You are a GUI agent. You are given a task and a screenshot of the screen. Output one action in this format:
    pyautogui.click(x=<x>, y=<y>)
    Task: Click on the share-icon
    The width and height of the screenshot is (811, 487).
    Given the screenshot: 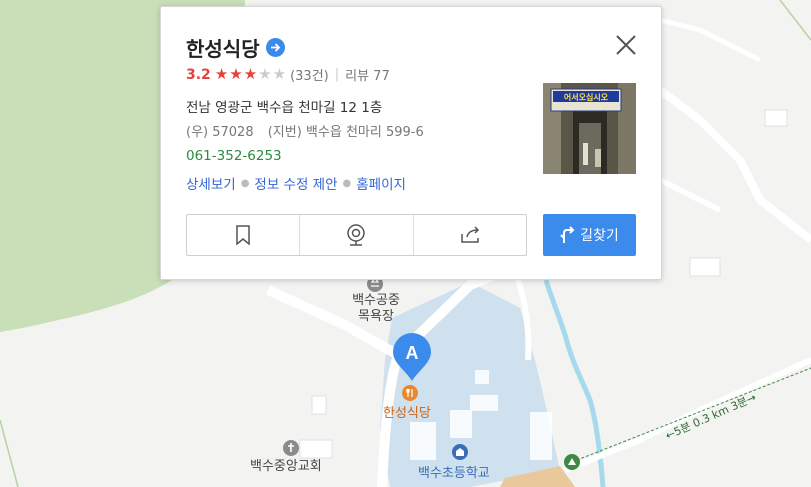 What is the action you would take?
    pyautogui.click(x=470, y=234)
    